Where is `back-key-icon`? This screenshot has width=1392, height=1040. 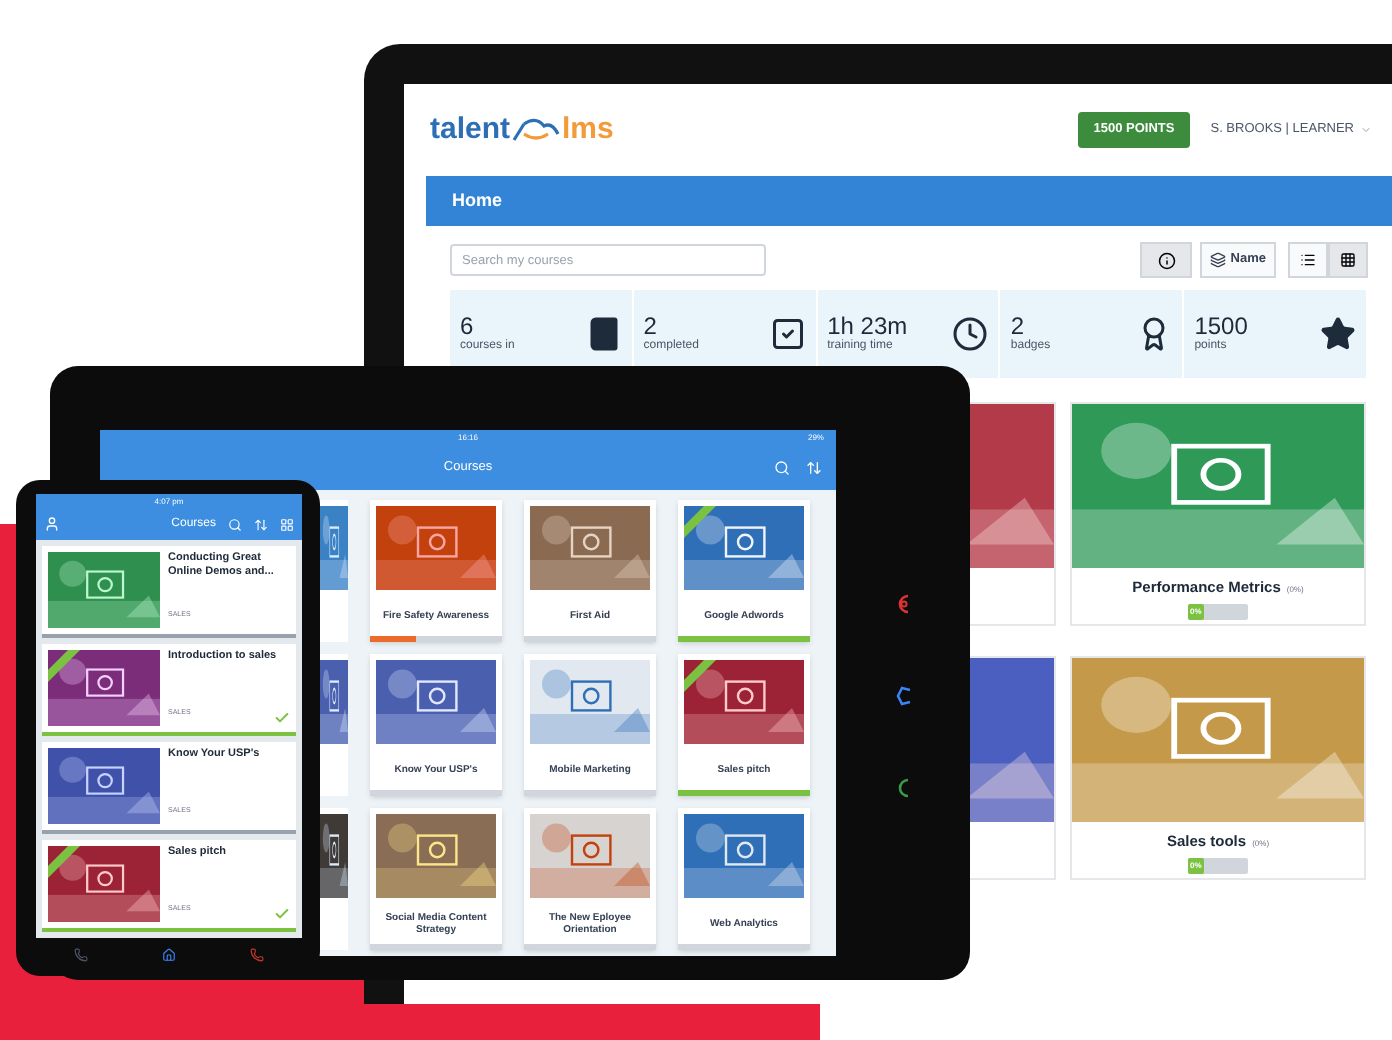
back-key-icon is located at coordinates (903, 603).